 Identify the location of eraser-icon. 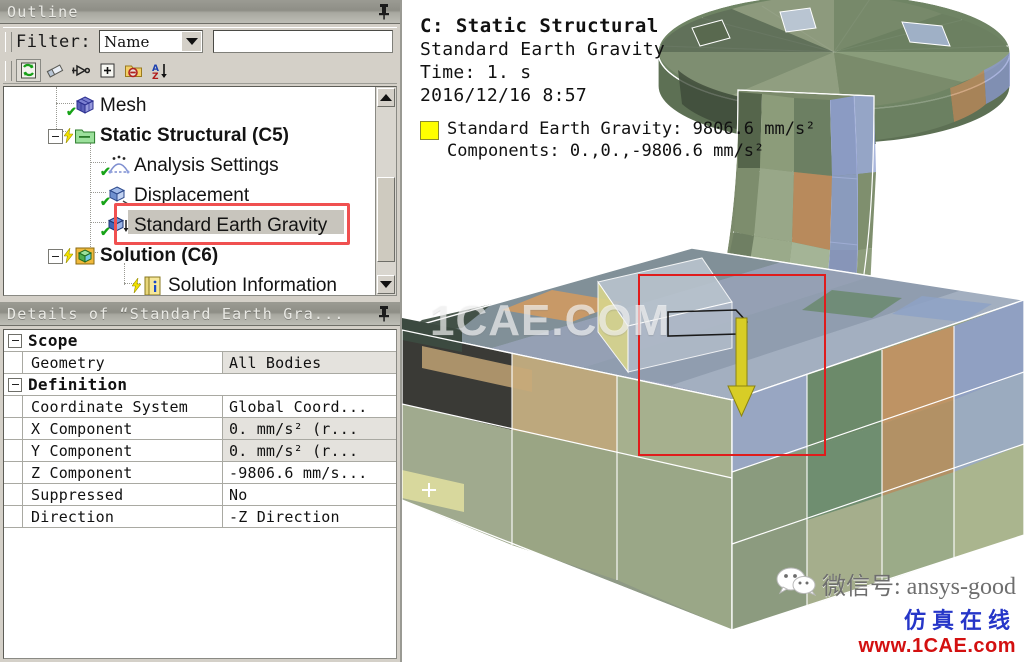
(55, 70).